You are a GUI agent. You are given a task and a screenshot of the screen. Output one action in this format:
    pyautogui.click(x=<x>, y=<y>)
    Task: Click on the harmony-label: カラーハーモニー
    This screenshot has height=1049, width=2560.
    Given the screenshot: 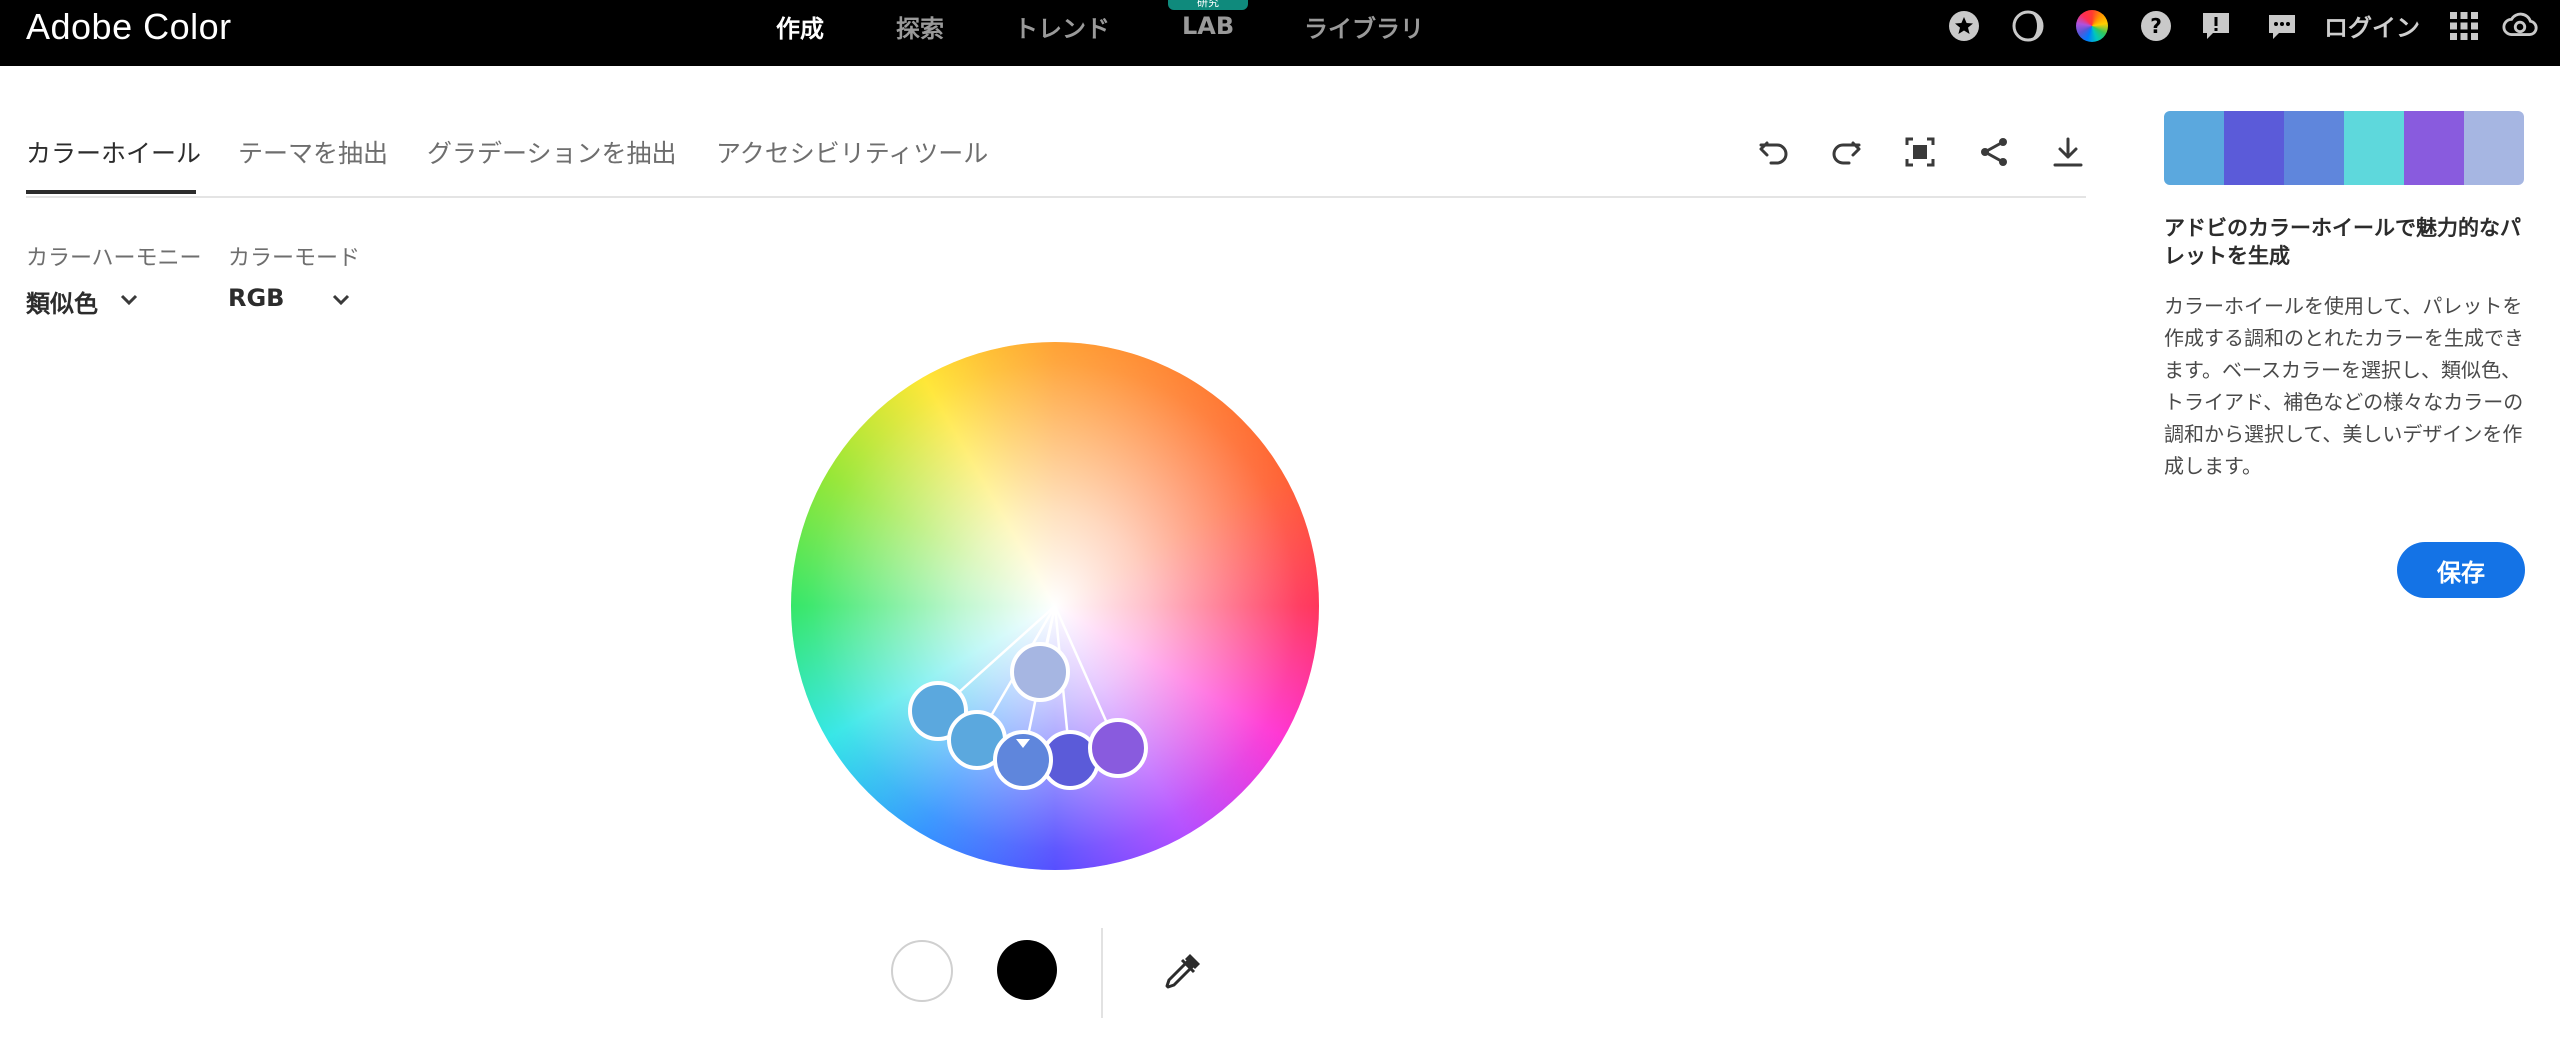 What is the action you would take?
    pyautogui.click(x=114, y=258)
    